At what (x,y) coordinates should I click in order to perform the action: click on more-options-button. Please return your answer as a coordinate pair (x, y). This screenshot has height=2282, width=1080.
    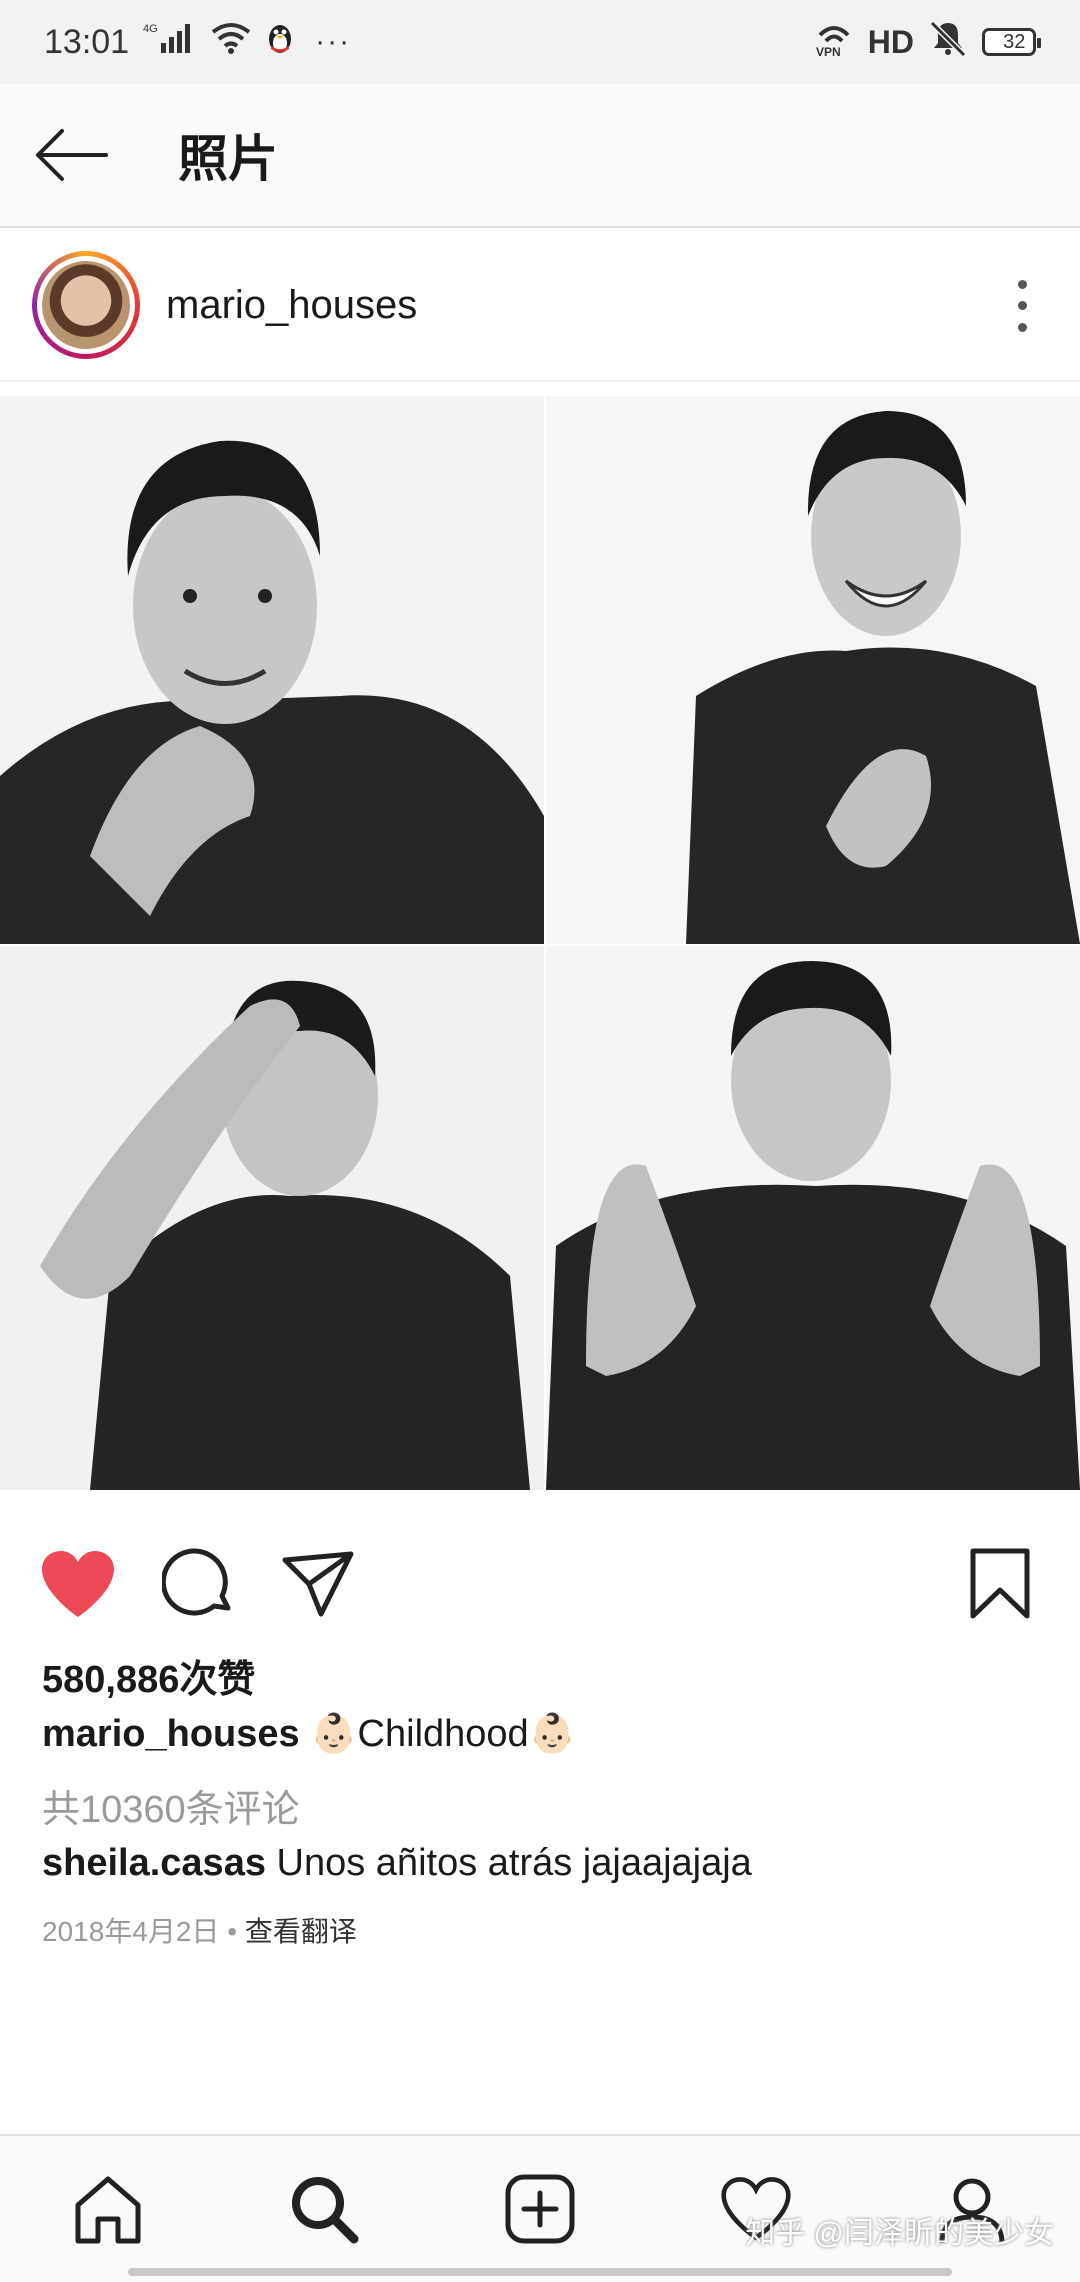
    Looking at the image, I should click on (1022, 306).